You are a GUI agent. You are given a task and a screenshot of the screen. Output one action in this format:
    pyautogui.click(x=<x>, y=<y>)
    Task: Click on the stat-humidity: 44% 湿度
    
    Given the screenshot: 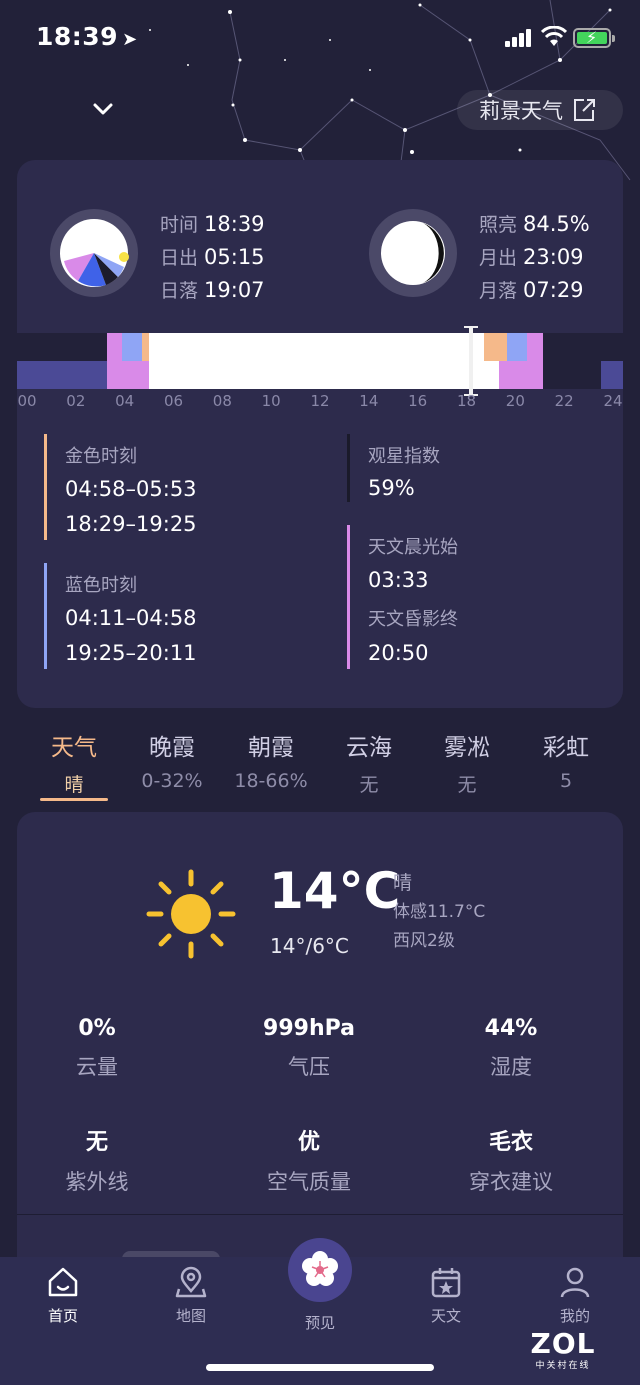 What is the action you would take?
    pyautogui.click(x=511, y=1047)
    